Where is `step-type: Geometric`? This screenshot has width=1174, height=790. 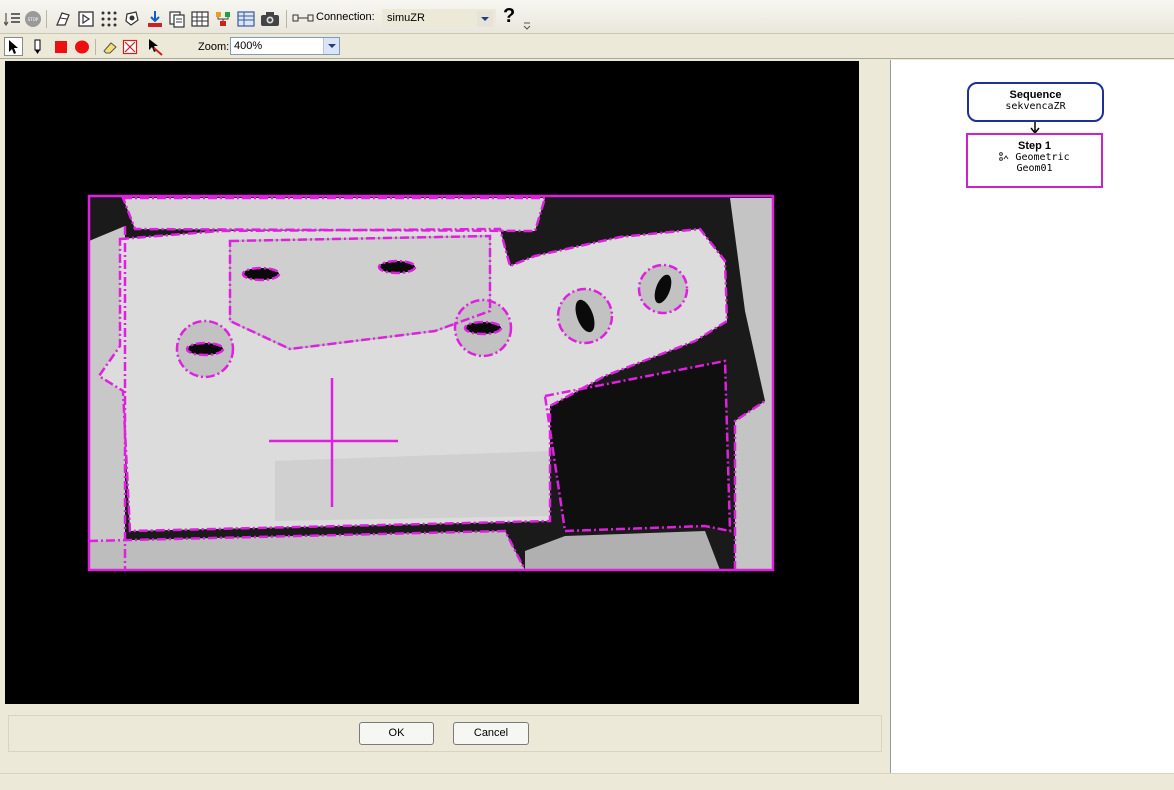
step-type: Geometric is located at coordinates (1042, 157).